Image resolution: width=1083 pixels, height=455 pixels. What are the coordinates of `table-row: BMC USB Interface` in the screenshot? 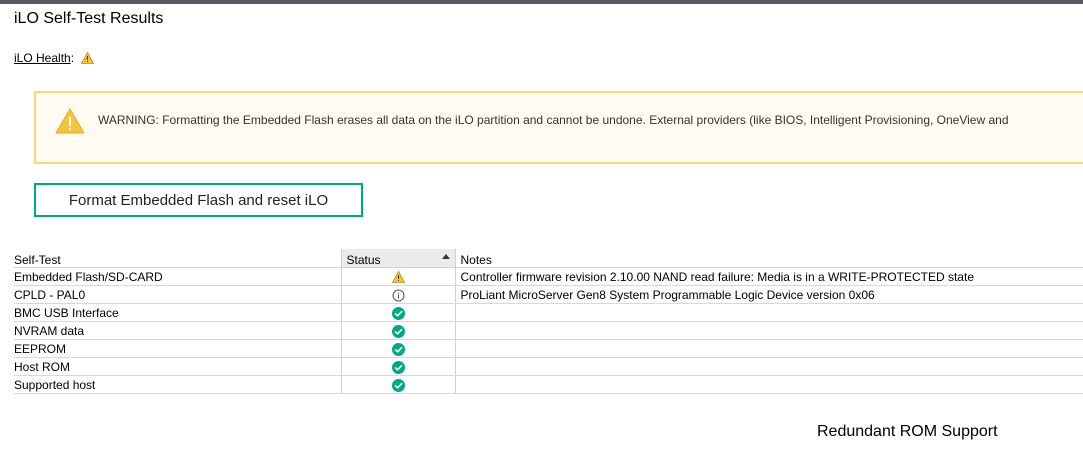 It's located at (548, 312).